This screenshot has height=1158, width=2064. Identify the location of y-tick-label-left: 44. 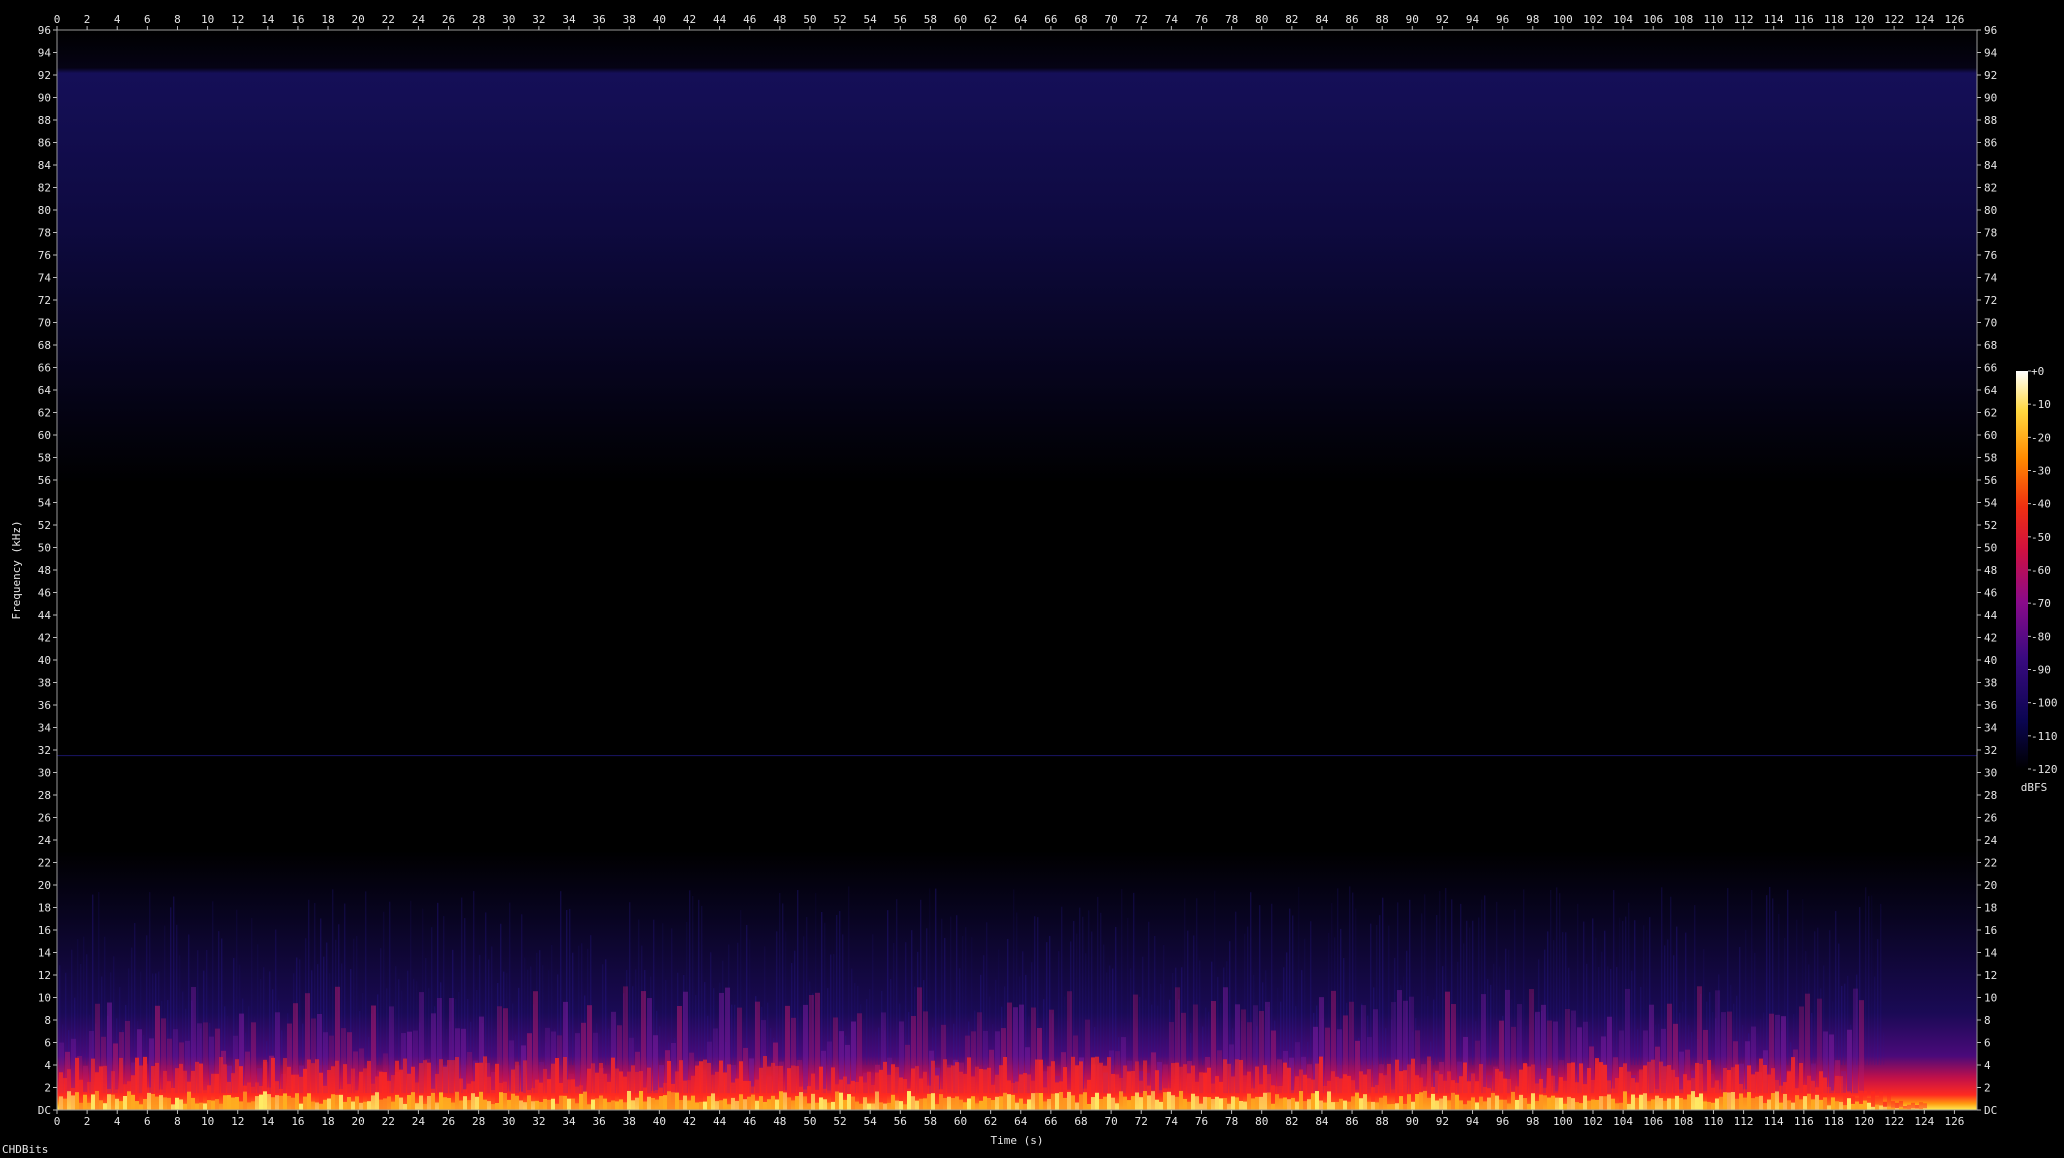
(45, 615).